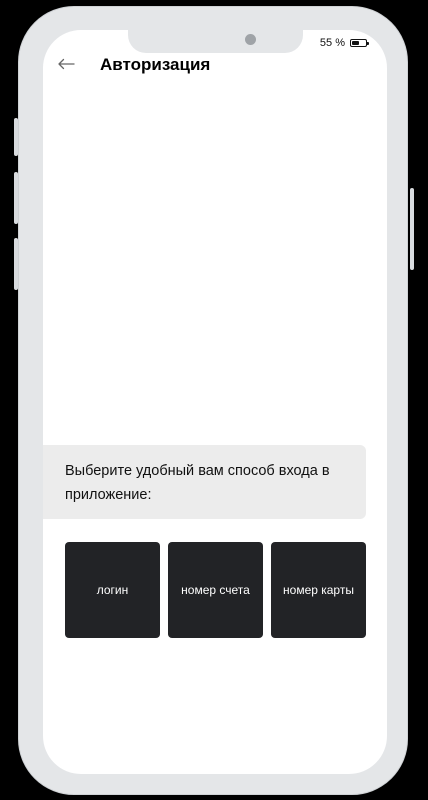 This screenshot has width=428, height=800. Describe the element at coordinates (355, 43) in the screenshot. I see `battery-level` at that location.